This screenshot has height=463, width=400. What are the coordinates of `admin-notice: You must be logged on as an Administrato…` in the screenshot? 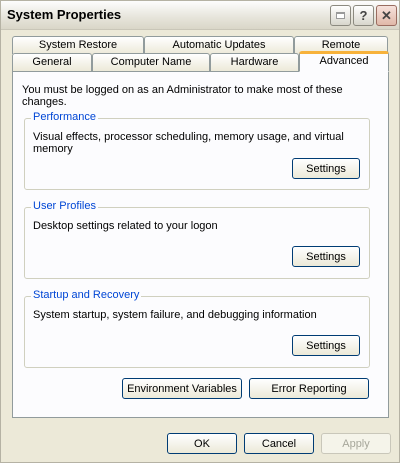 It's located at (182, 96).